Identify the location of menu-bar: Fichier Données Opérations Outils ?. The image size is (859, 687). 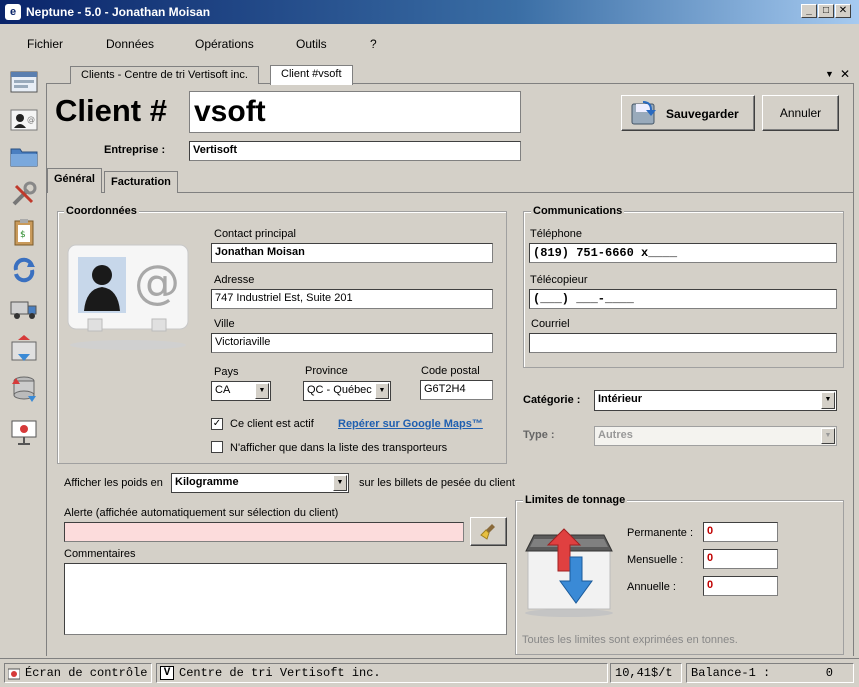
(429, 43).